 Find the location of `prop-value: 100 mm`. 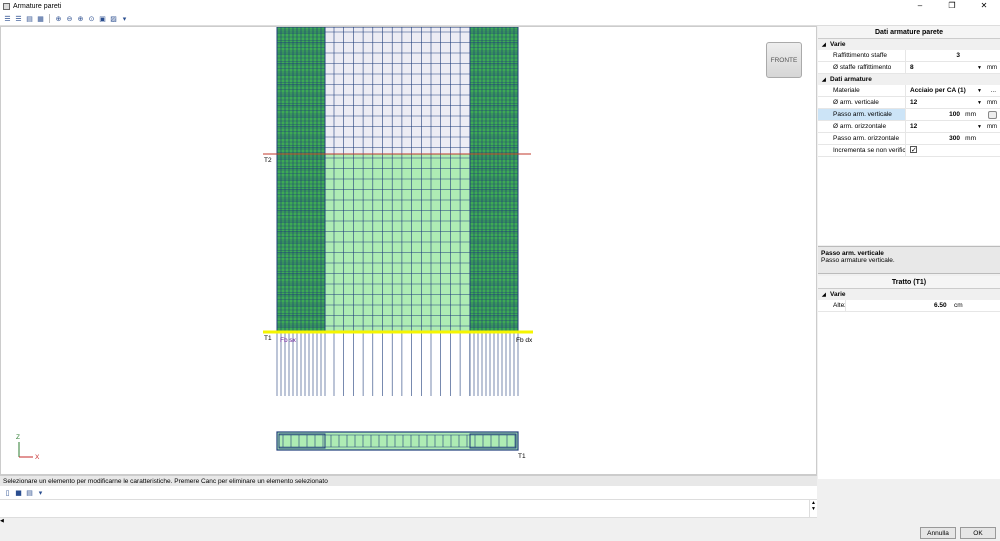

prop-value: 100 mm is located at coordinates (953, 114).